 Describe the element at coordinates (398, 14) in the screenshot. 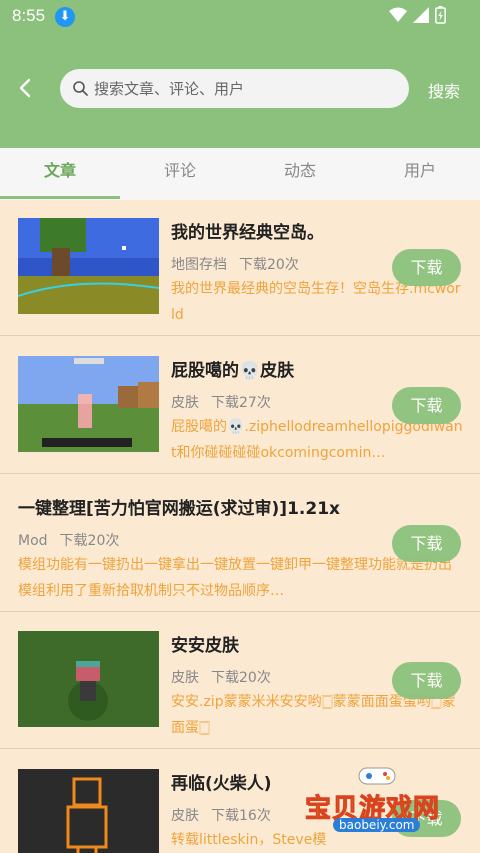

I see `wifi-icon` at that location.